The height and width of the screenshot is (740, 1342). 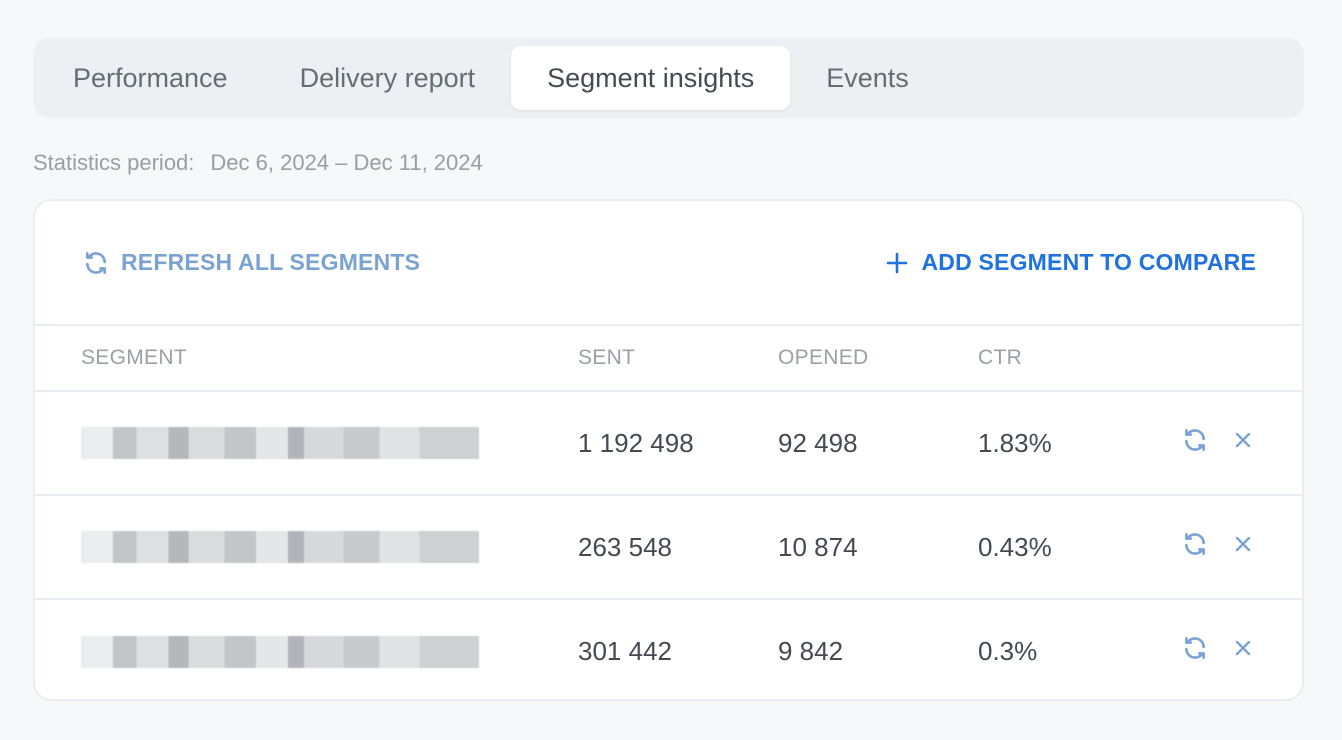 I want to click on cell-opened: 92 498, so click(x=878, y=443).